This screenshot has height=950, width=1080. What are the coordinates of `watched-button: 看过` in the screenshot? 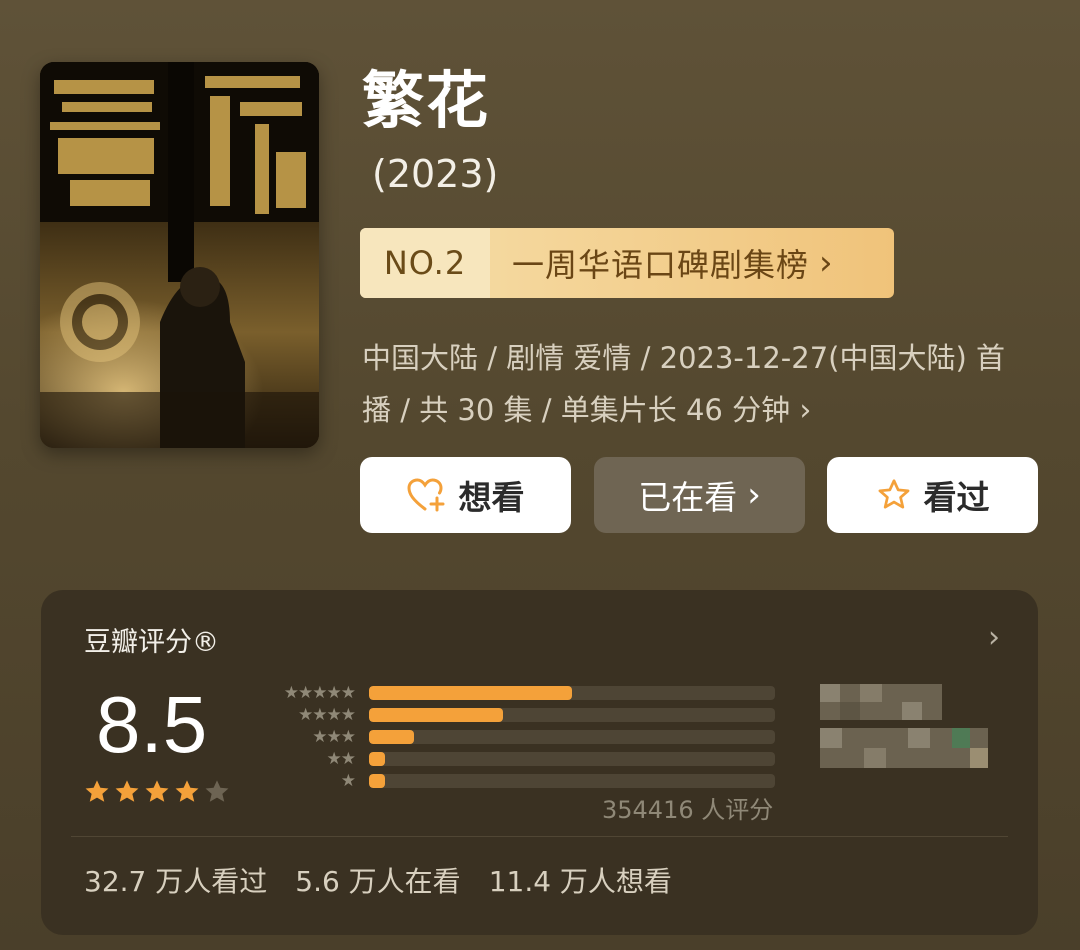 It's located at (932, 495).